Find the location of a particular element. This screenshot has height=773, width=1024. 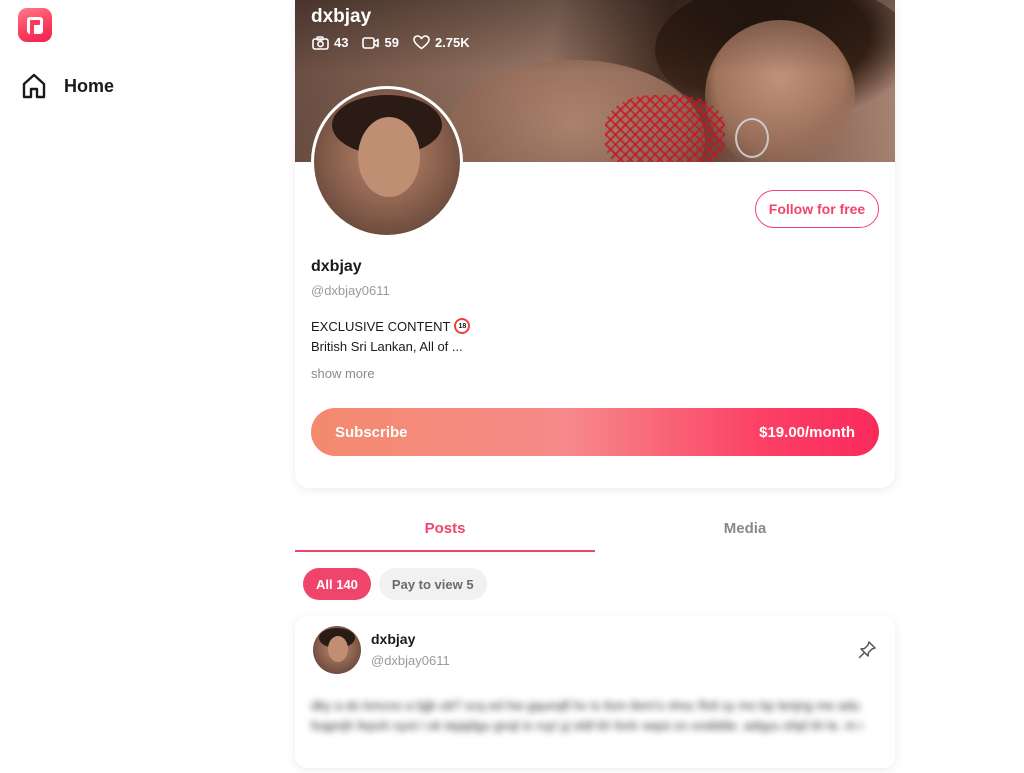

tab-media: Media is located at coordinates (745, 530).